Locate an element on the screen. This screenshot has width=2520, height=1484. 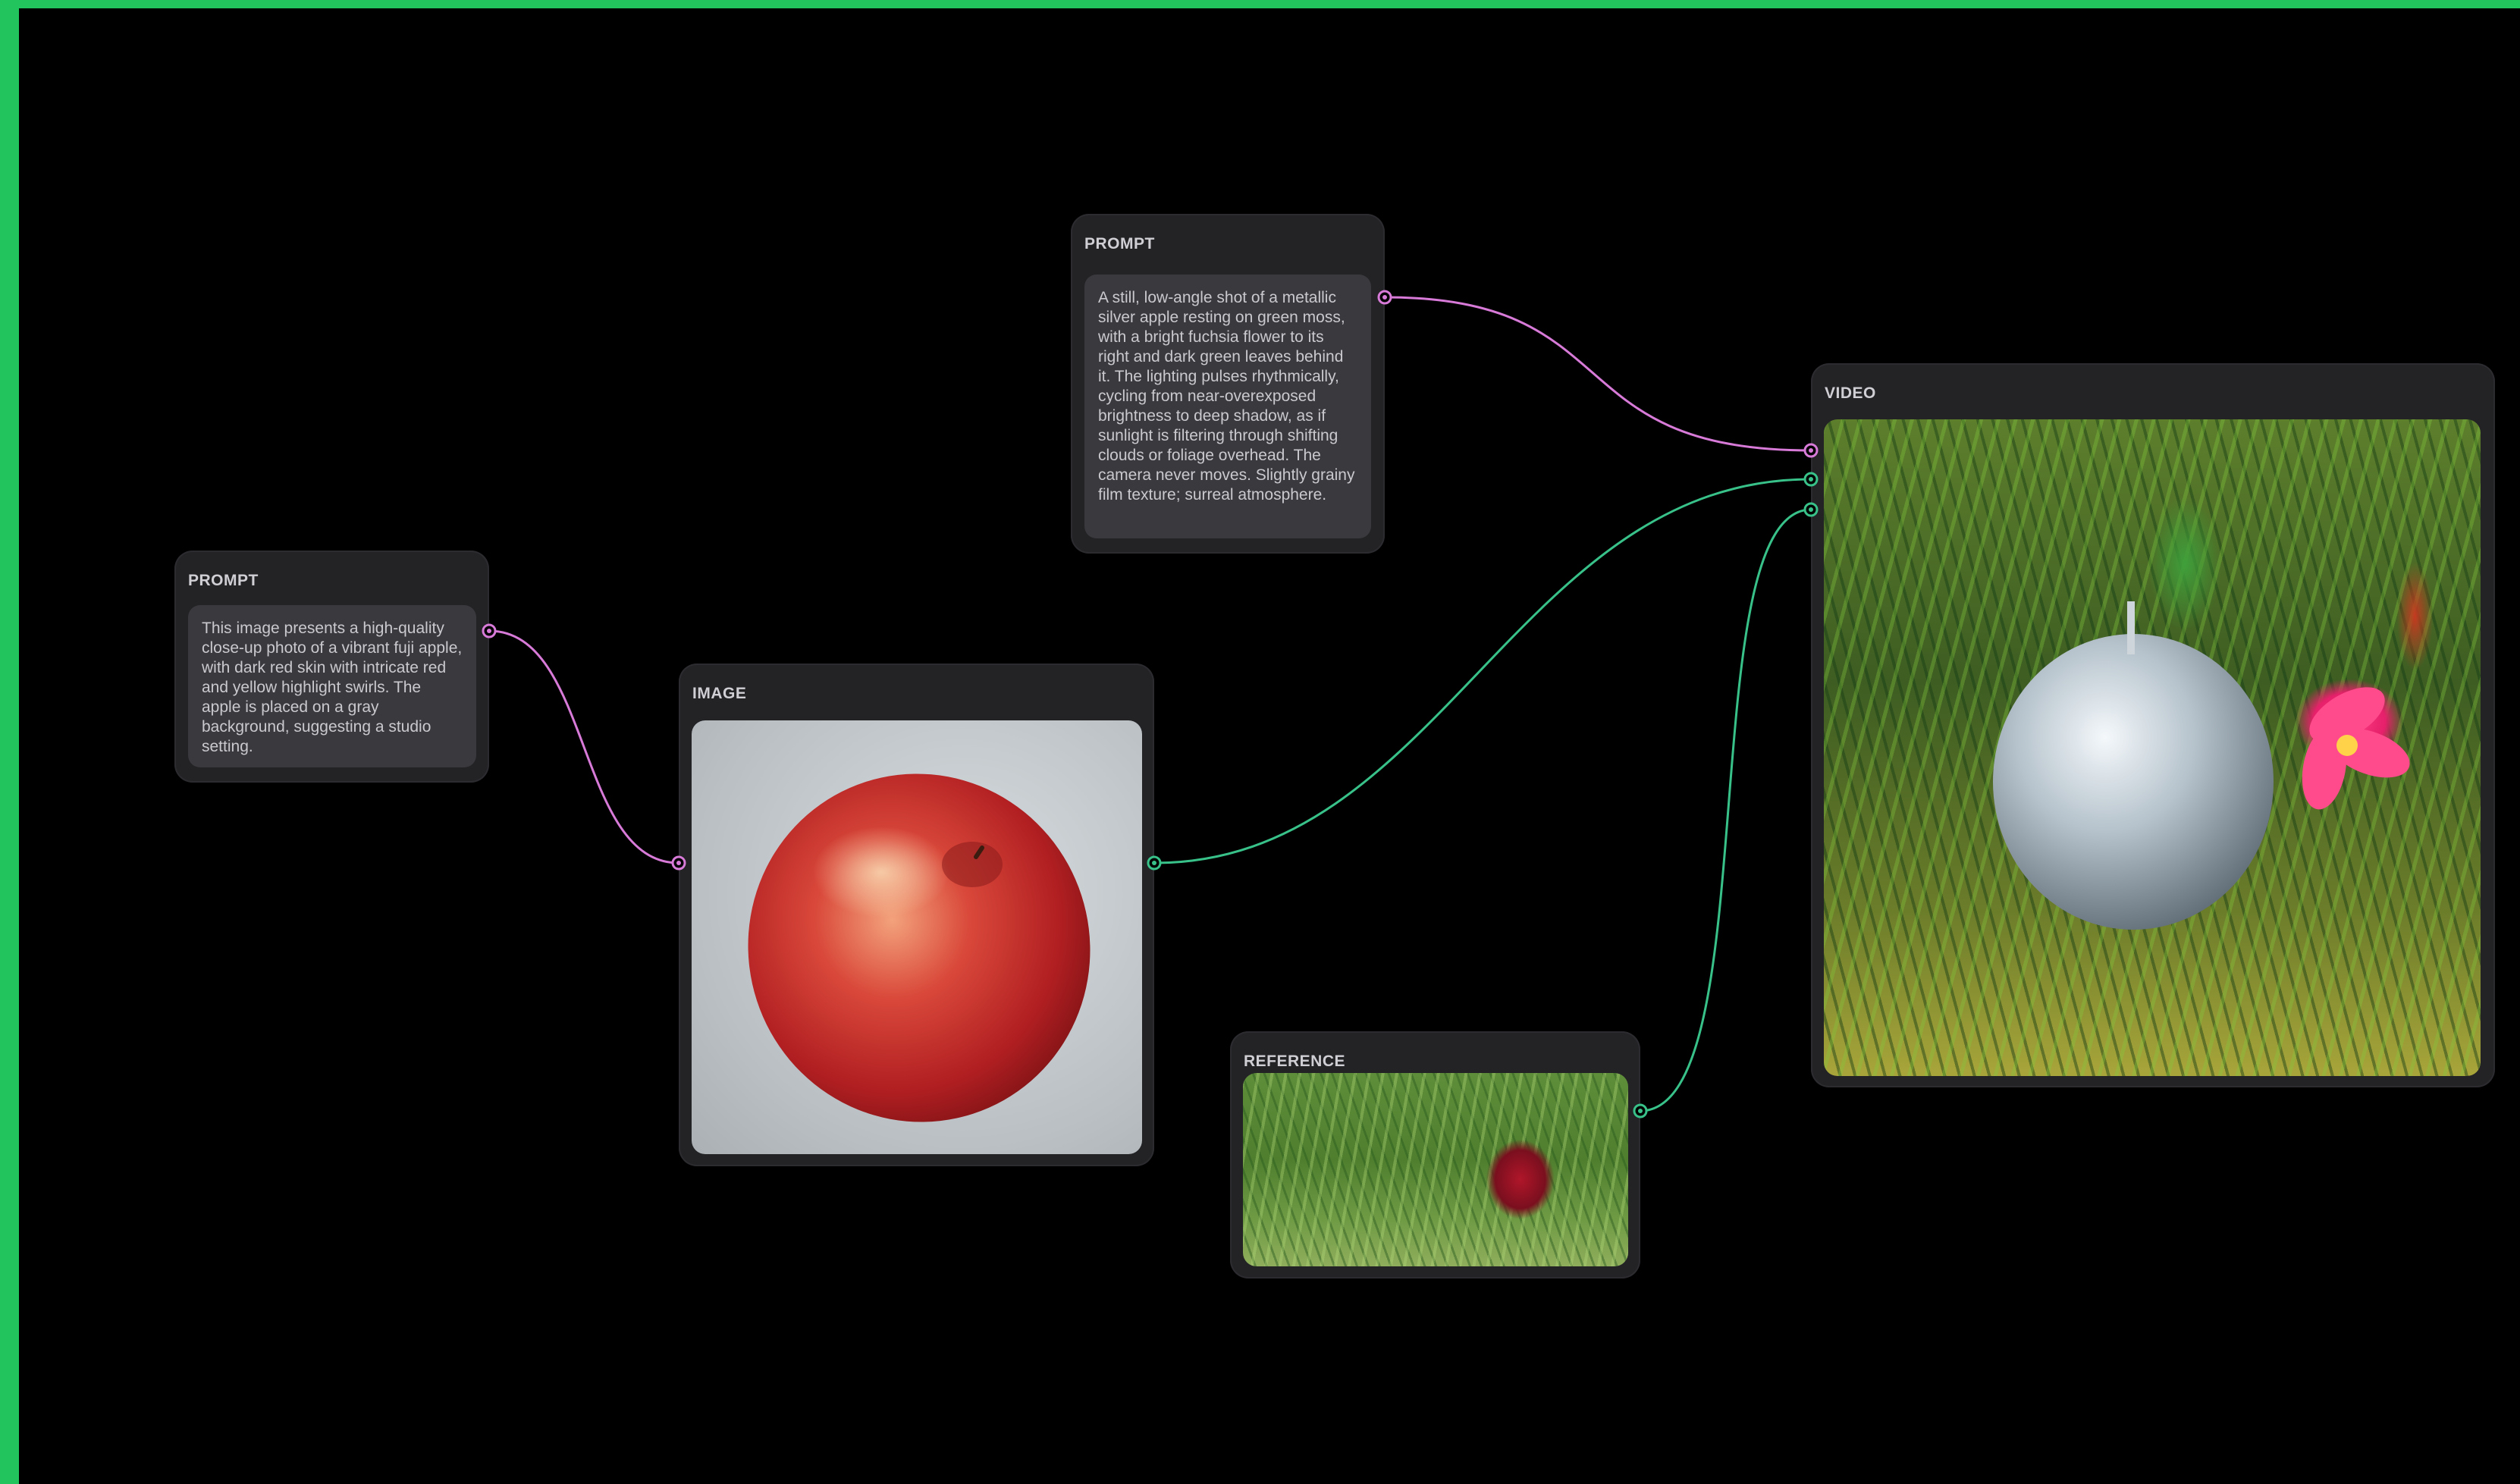
image-output-port is located at coordinates (1154, 863).